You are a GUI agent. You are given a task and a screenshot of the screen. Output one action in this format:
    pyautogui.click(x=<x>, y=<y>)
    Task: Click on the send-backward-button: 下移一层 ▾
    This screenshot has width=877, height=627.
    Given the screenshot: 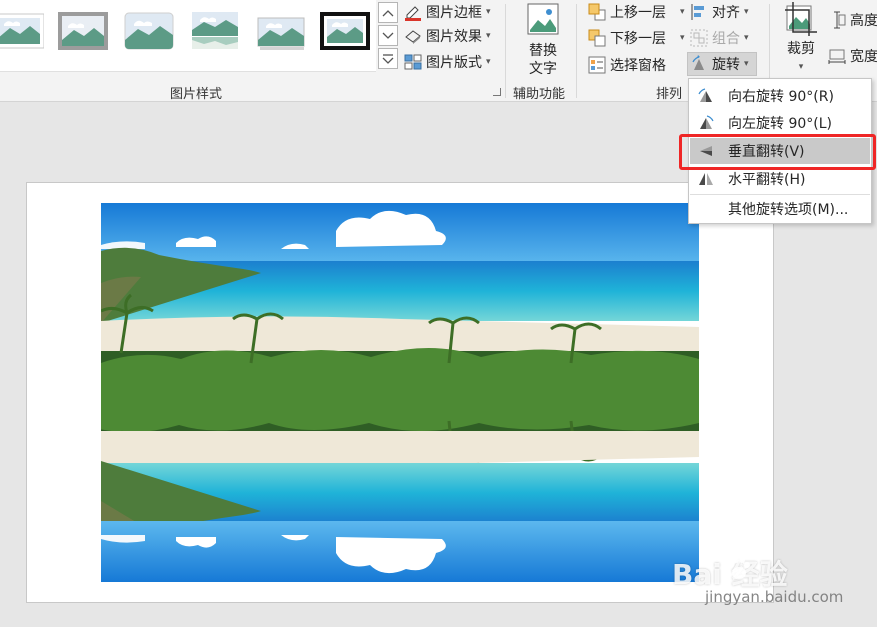 What is the action you would take?
    pyautogui.click(x=636, y=38)
    